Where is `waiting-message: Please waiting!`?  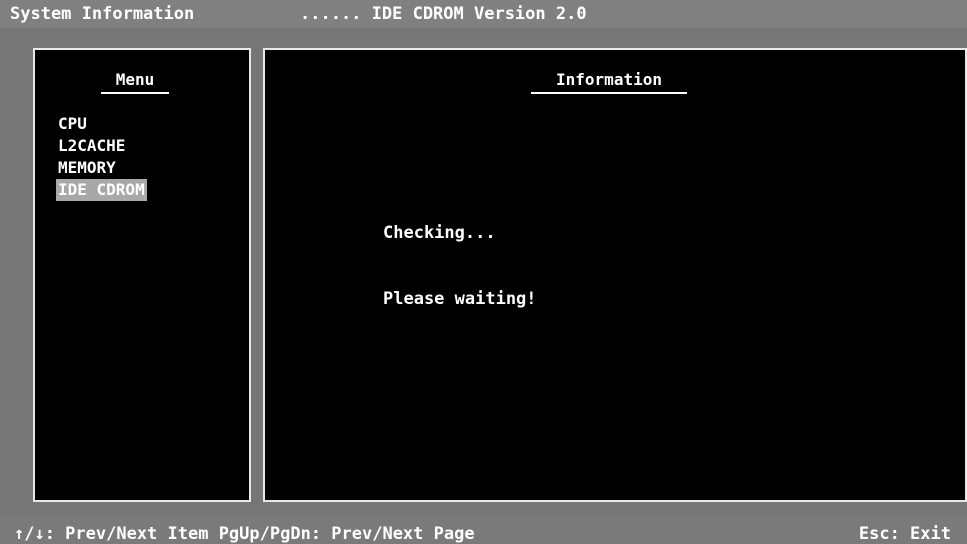 waiting-message: Please waiting! is located at coordinates (460, 299).